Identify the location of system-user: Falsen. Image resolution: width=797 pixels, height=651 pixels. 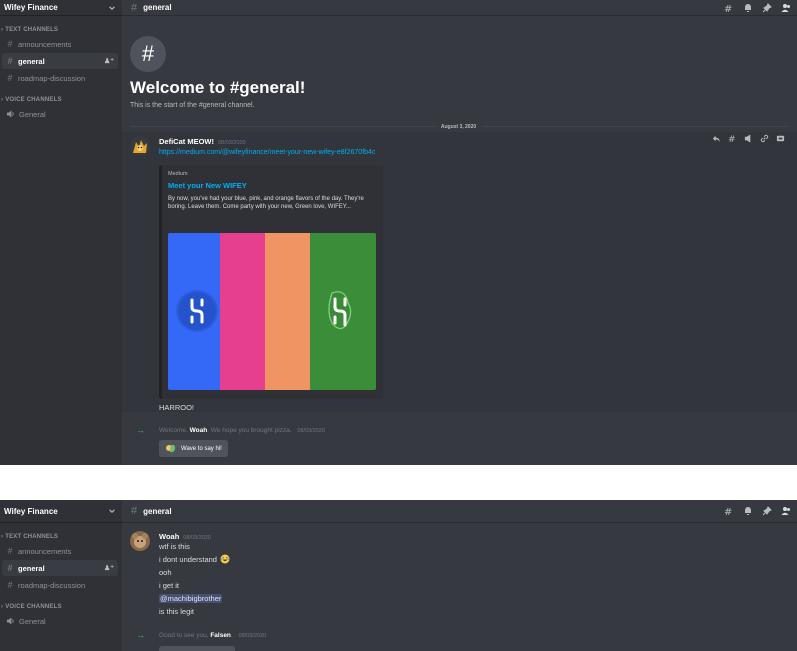
(220, 635).